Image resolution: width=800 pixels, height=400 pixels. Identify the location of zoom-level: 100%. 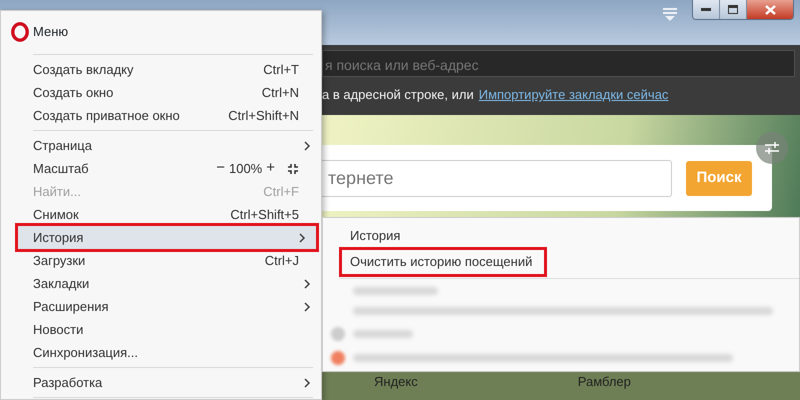
(245, 169).